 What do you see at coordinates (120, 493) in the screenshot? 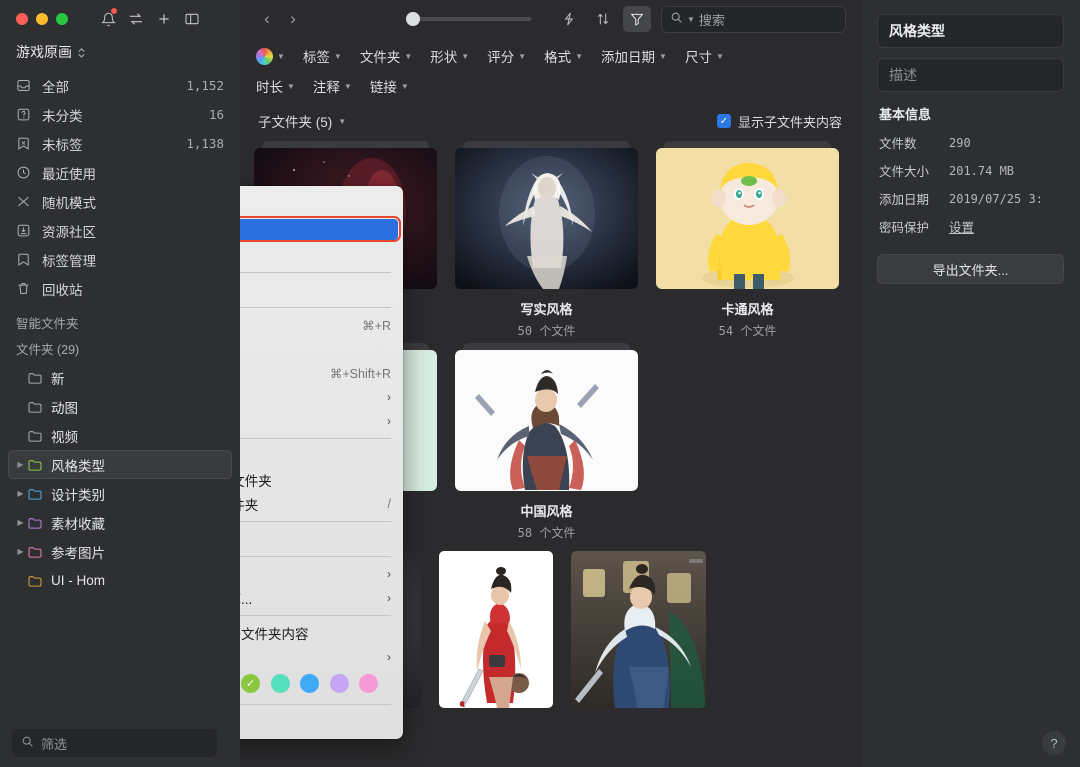
I see `folder-tree-item-design-category: ▶ 设计类别` at bounding box center [120, 493].